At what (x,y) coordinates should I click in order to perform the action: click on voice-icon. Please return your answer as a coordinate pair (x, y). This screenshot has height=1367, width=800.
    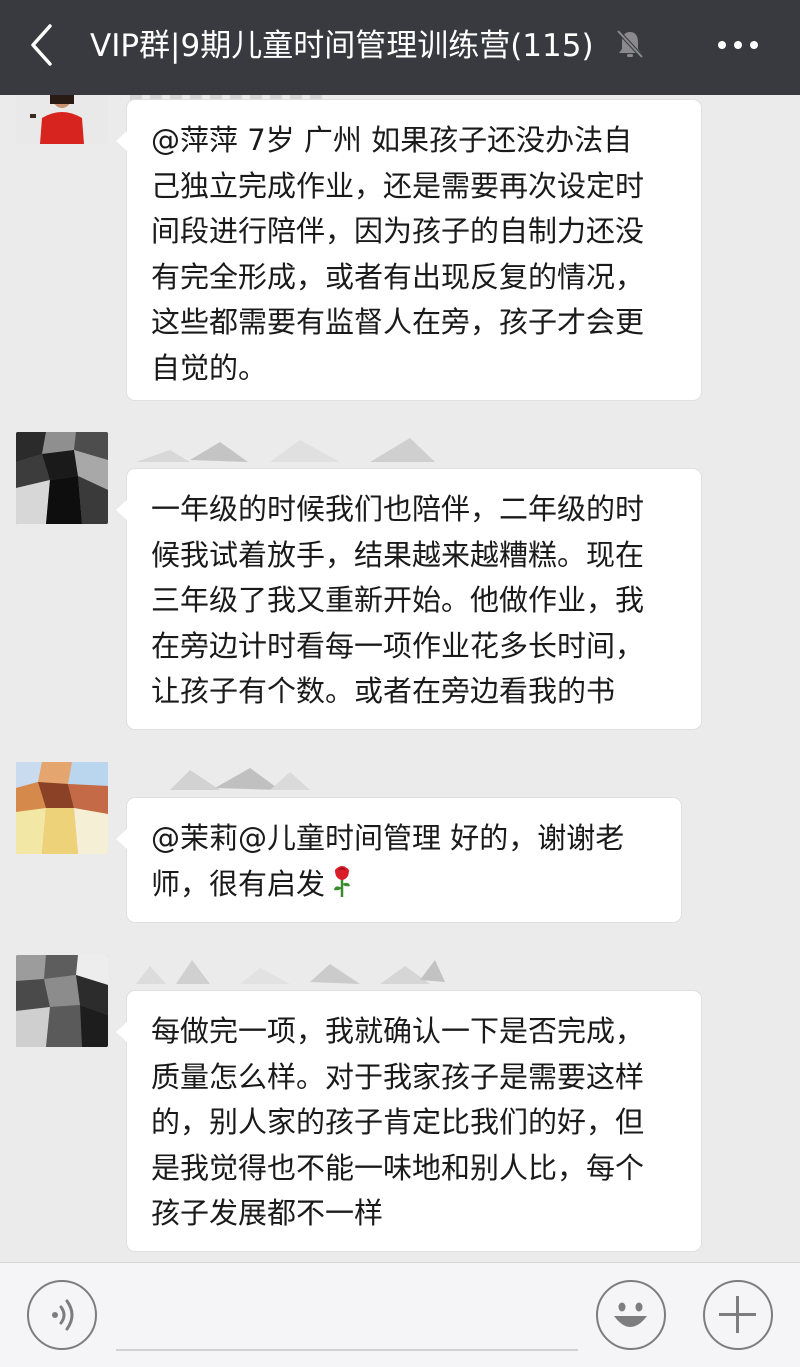
    Looking at the image, I should click on (63, 1315).